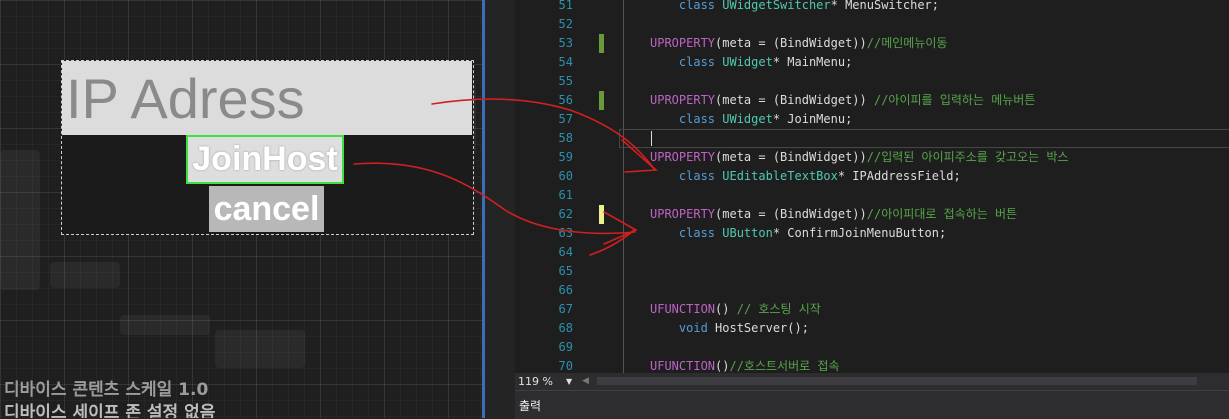  I want to click on fold-guide, so click(623, 186).